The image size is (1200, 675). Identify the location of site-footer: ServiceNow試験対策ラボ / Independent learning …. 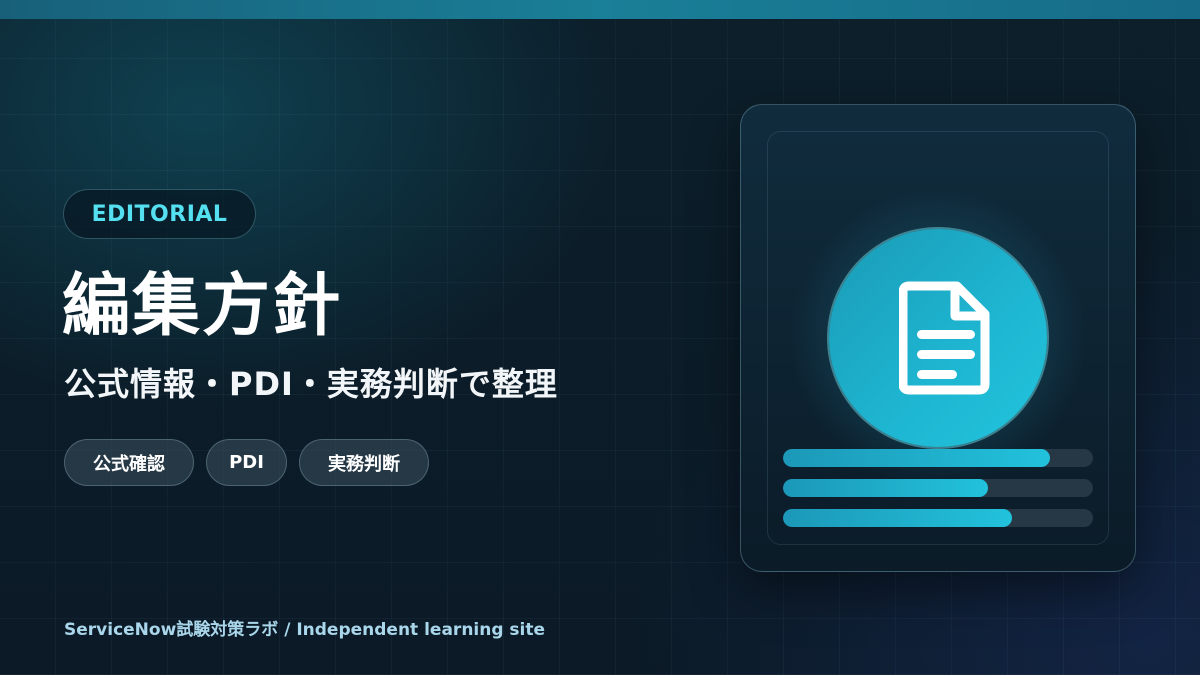
(305, 630).